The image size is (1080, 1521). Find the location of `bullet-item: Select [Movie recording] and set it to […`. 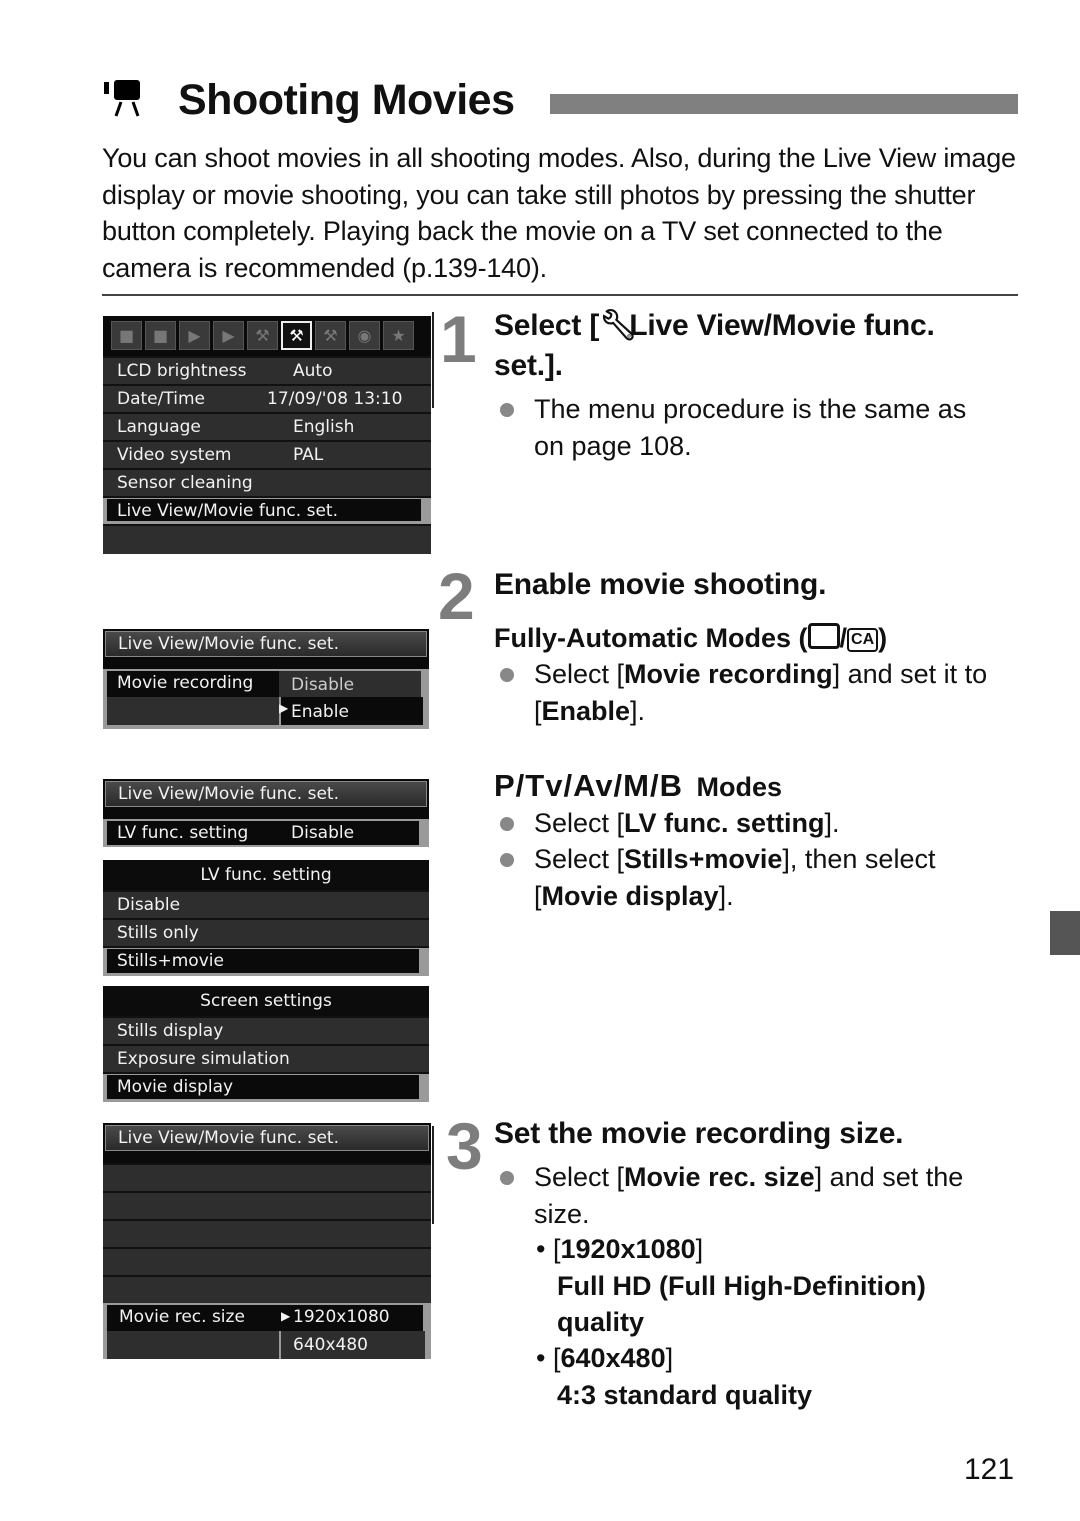

bullet-item: Select [Movie recording] and set it to [… is located at coordinates (743, 692).